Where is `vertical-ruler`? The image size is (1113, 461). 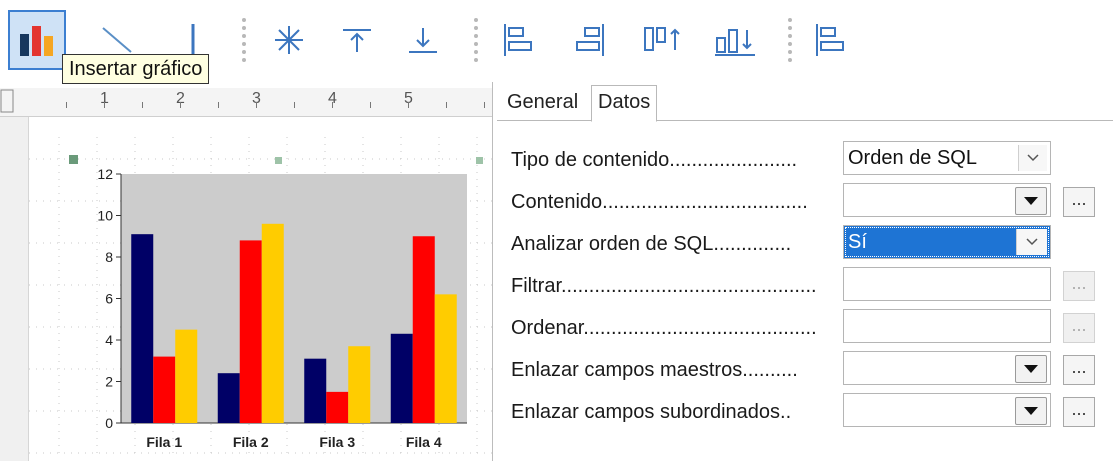 vertical-ruler is located at coordinates (14, 289).